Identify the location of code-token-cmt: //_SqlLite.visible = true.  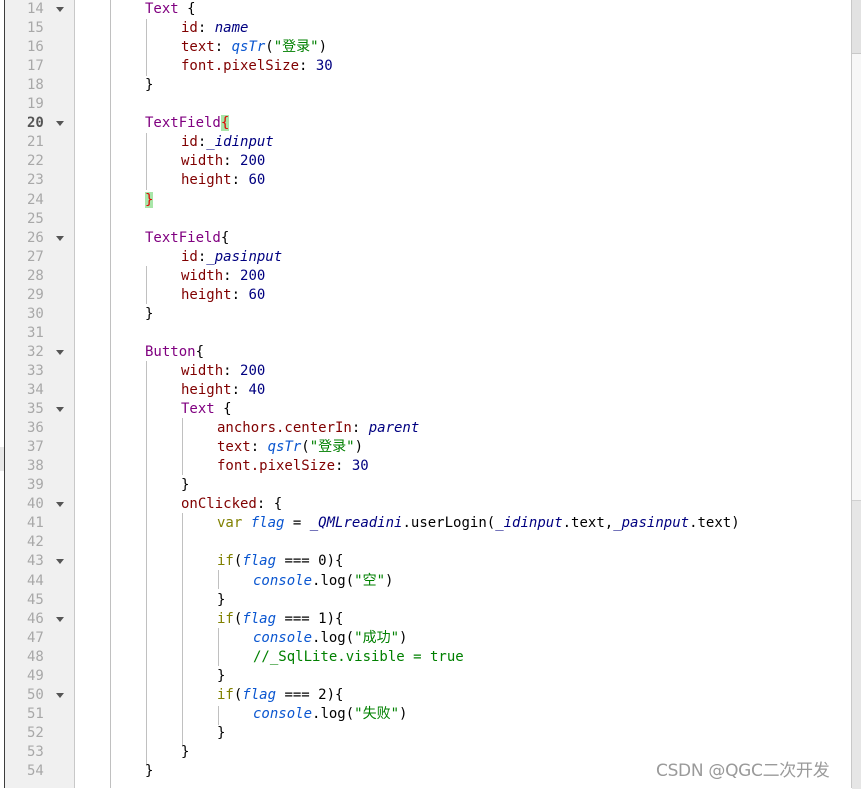
(358, 656).